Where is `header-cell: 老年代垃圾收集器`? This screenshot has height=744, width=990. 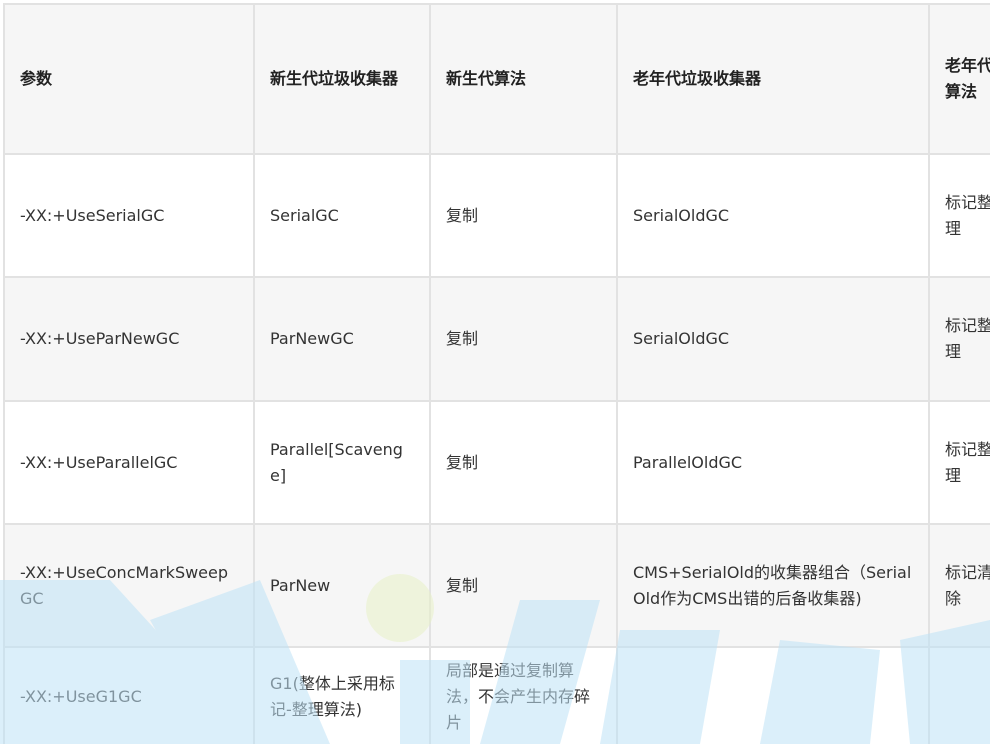
header-cell: 老年代垃圾收集器 is located at coordinates (773, 79).